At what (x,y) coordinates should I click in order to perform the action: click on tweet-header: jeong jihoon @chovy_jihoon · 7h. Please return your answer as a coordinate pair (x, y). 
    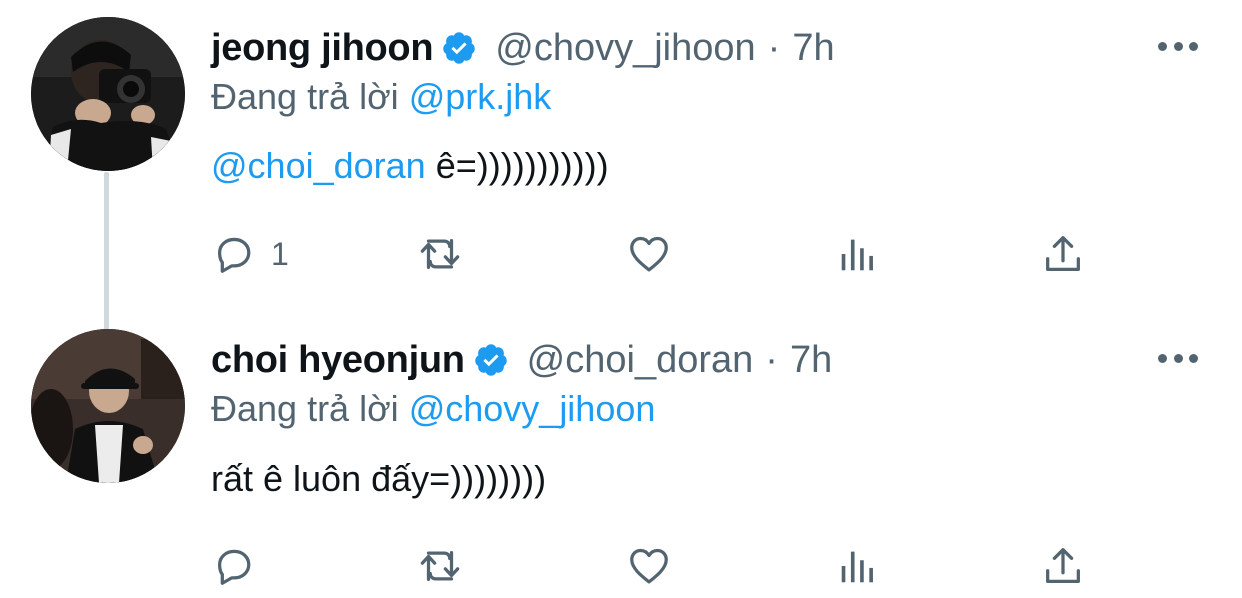
    Looking at the image, I should click on (523, 48).